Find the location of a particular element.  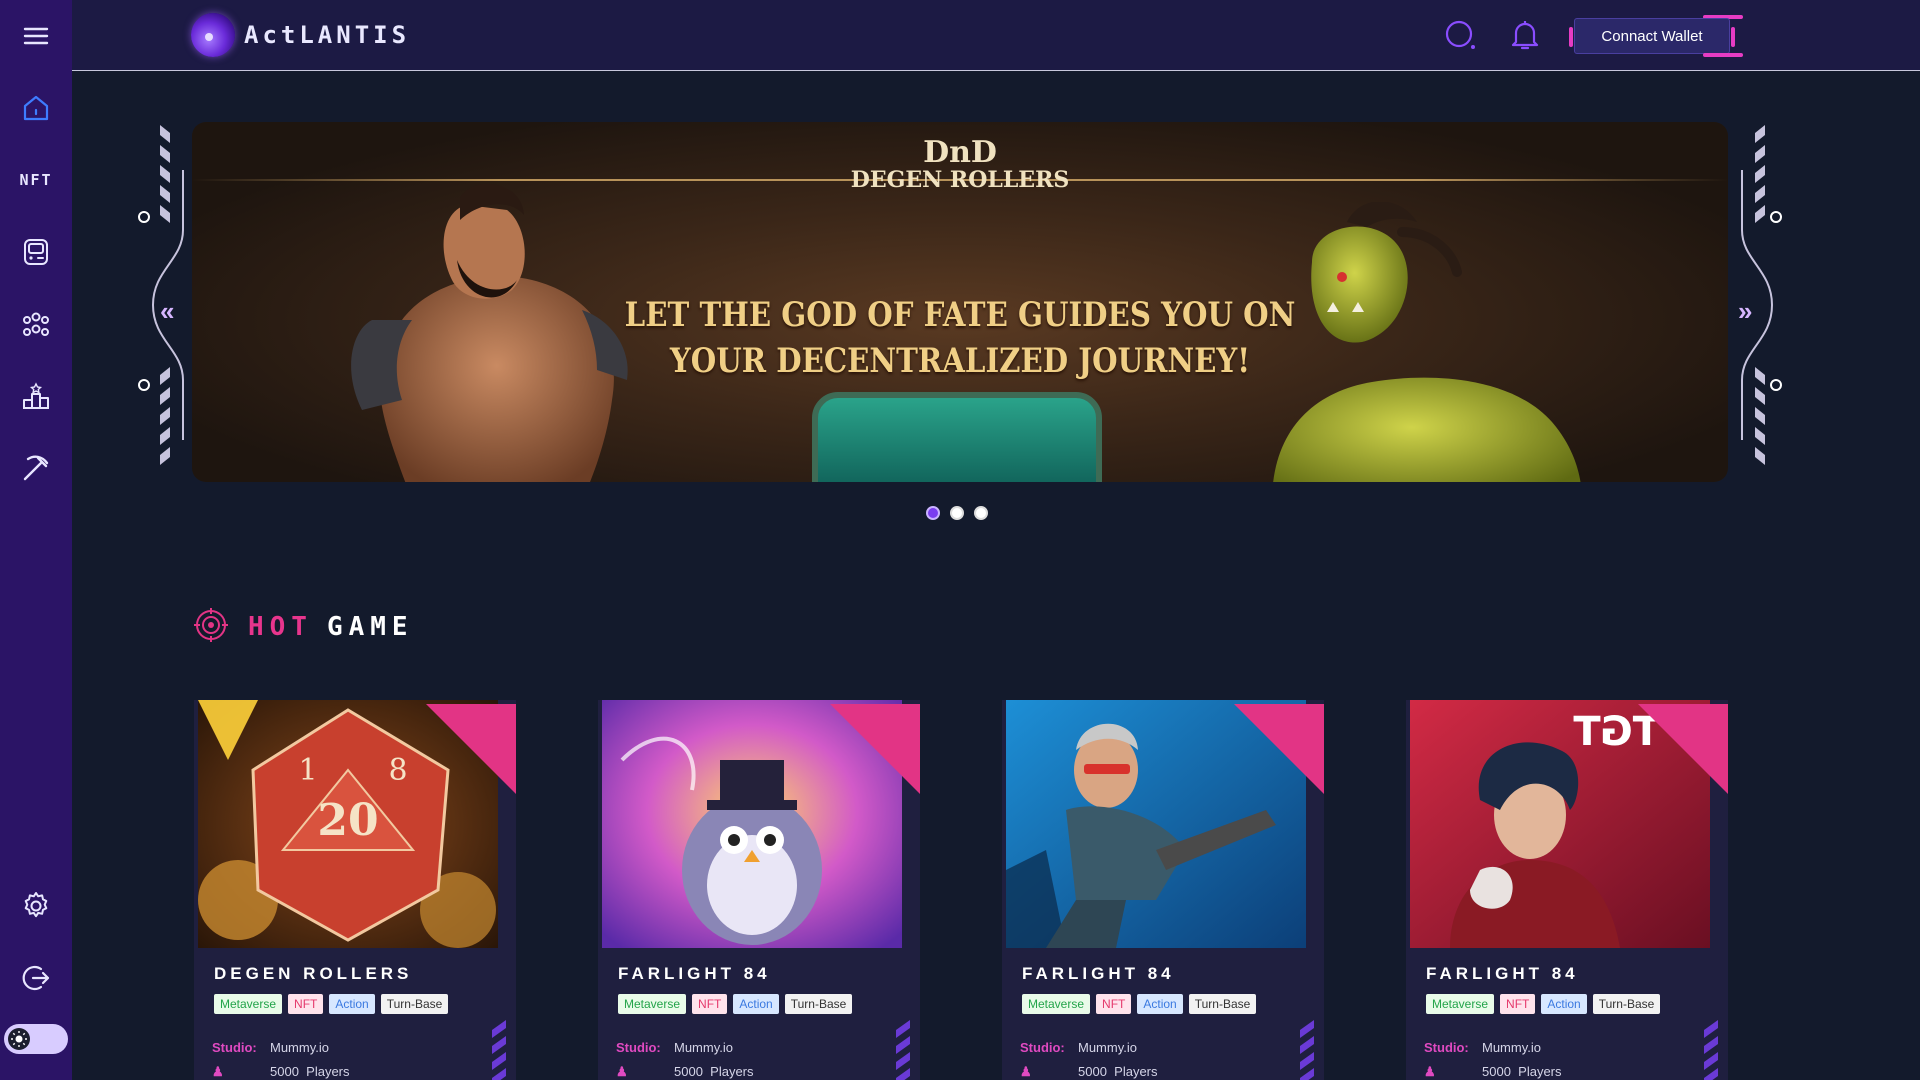

sidebar-item-home is located at coordinates (36, 108).